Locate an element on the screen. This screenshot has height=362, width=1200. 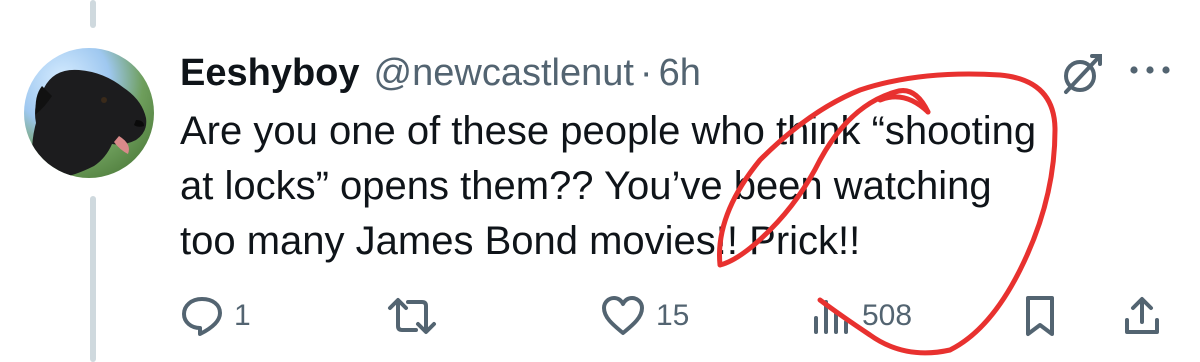
heart-icon is located at coordinates (623, 315).